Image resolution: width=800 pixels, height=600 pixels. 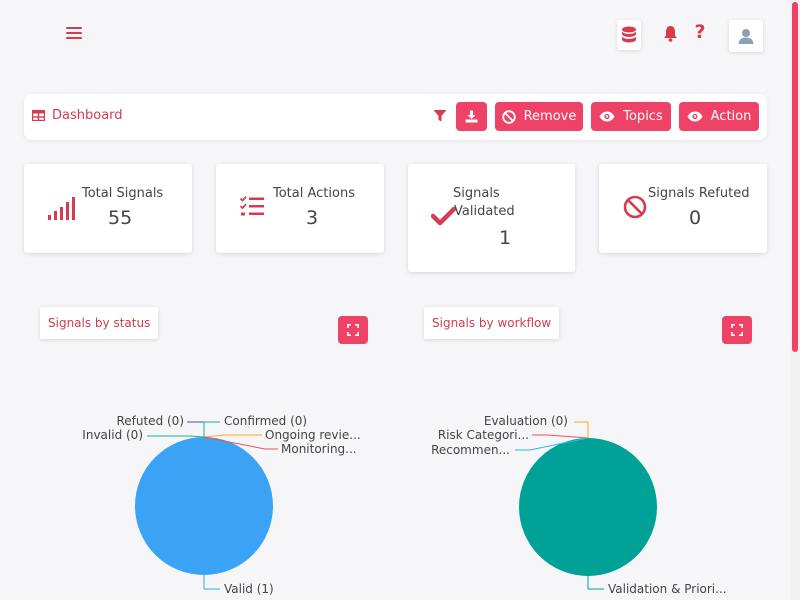 I want to click on leader-confirmed, so click(x=211, y=429).